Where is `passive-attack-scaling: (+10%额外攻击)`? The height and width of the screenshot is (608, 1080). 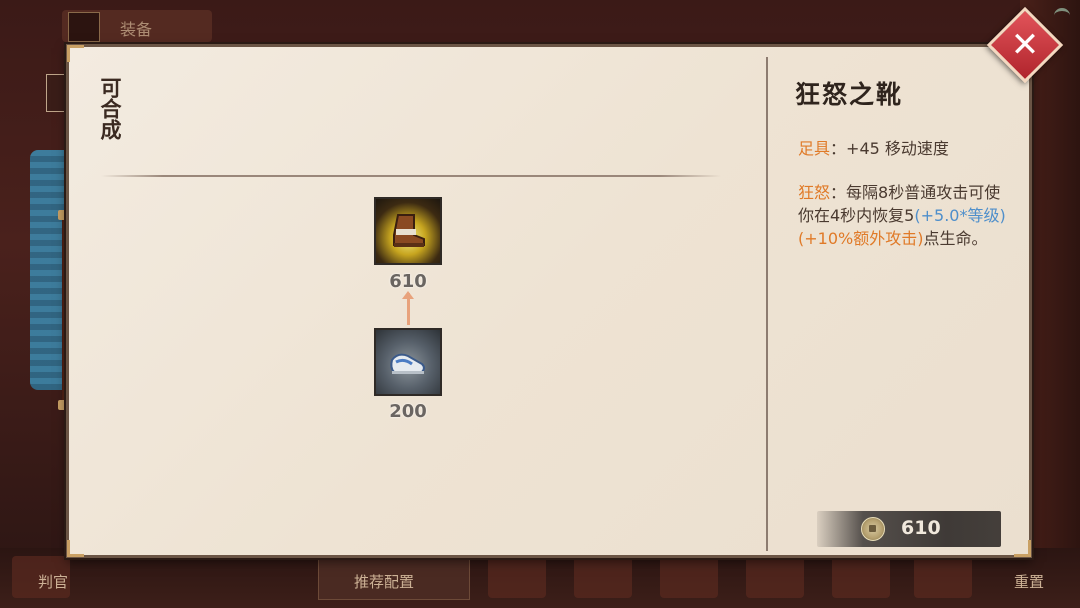
passive-attack-scaling: (+10%额外攻击) is located at coordinates (861, 238).